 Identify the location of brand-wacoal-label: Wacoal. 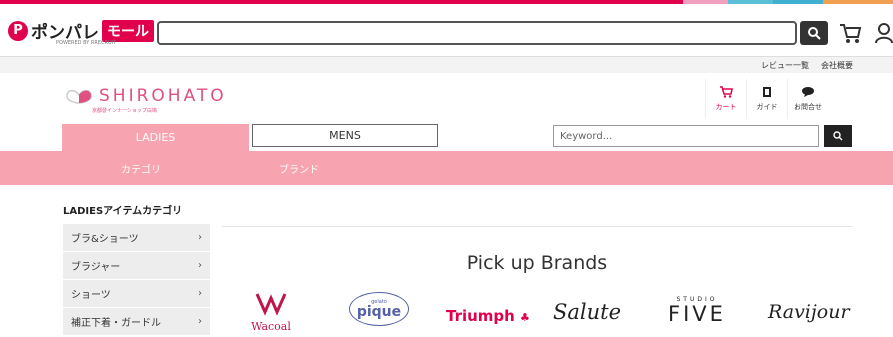
(271, 326).